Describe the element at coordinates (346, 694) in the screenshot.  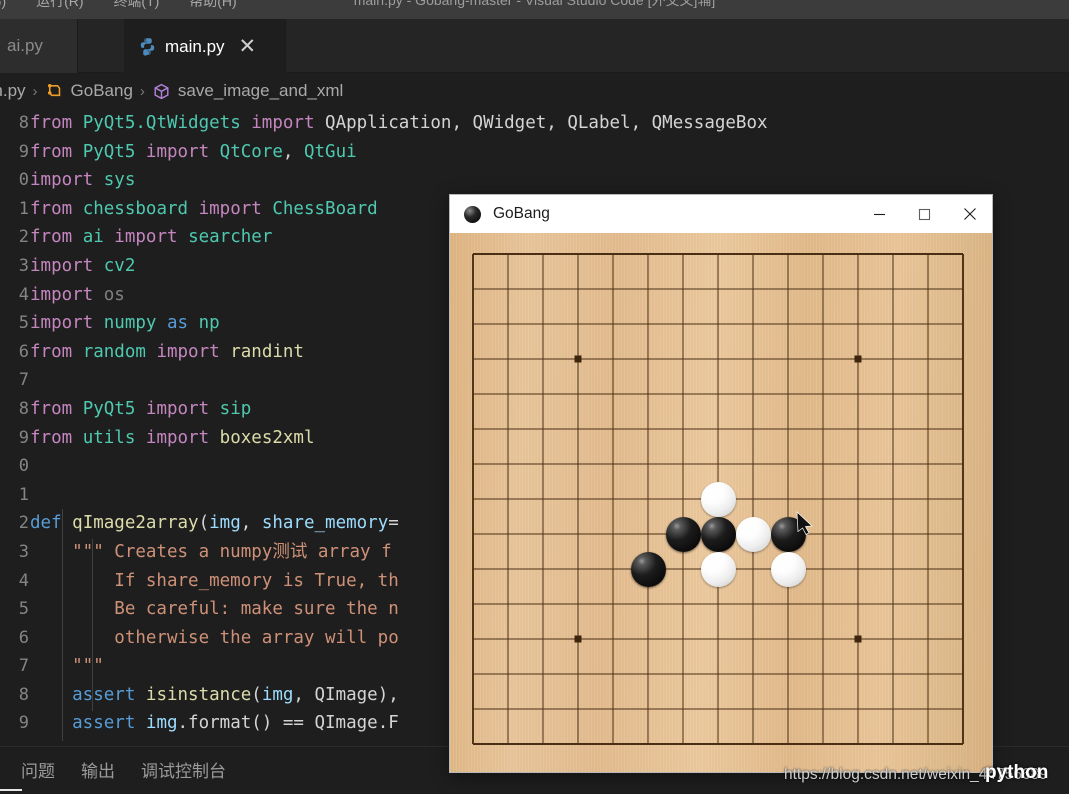
I see `code-token: , QImage),` at that location.